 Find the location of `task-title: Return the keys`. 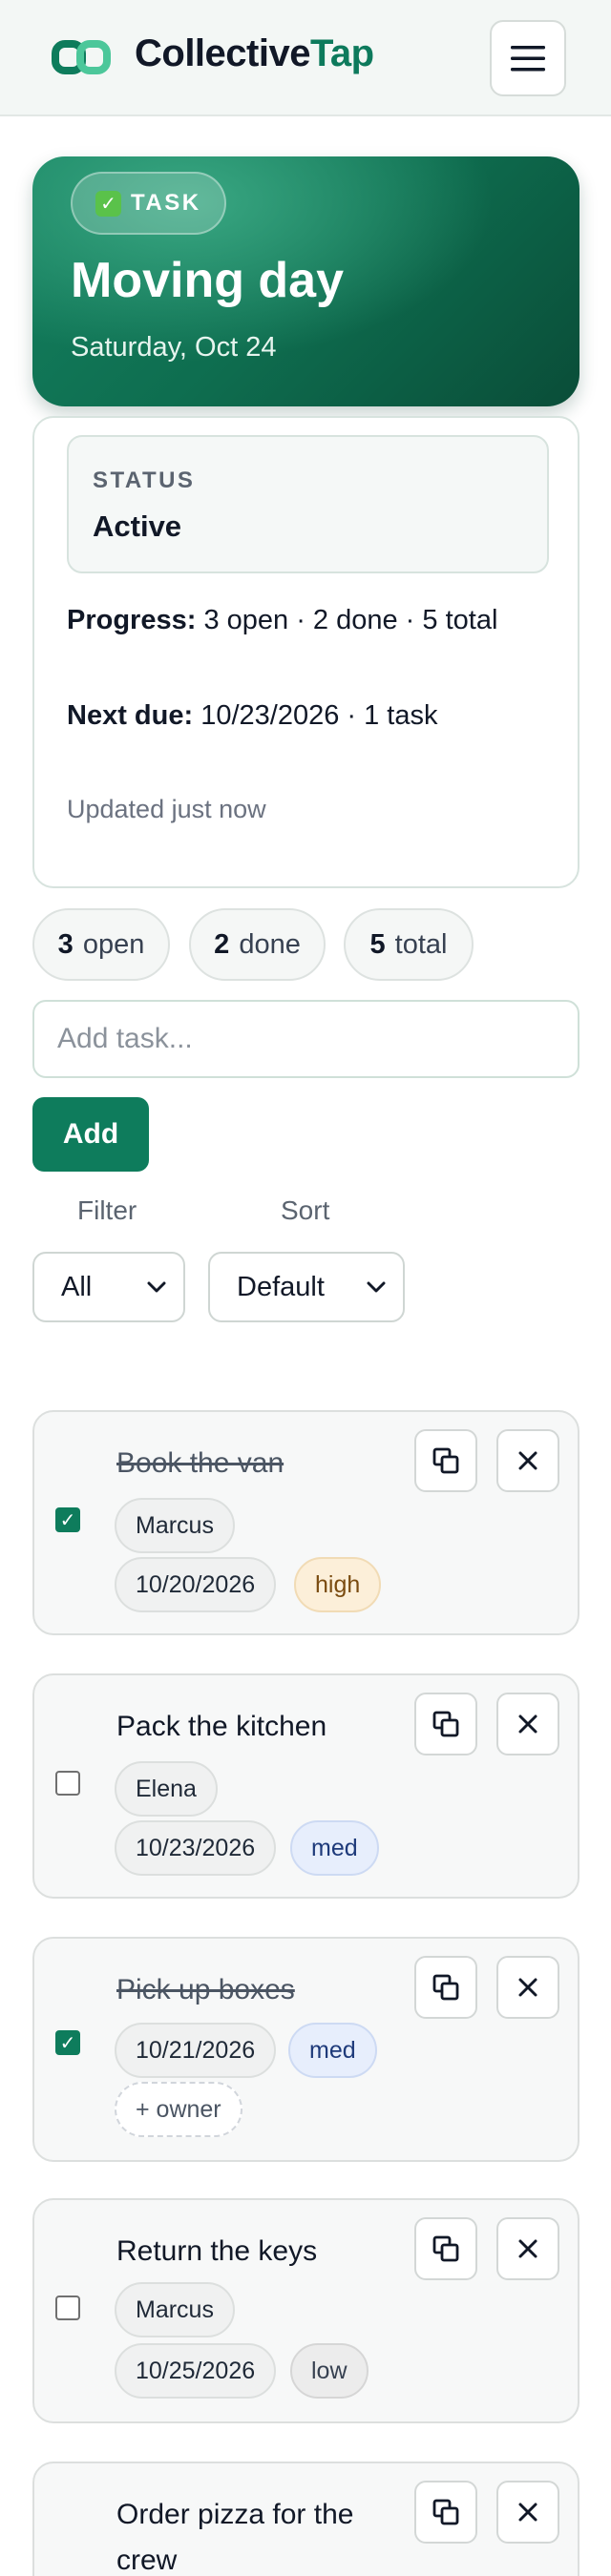

task-title: Return the keys is located at coordinates (259, 2252).